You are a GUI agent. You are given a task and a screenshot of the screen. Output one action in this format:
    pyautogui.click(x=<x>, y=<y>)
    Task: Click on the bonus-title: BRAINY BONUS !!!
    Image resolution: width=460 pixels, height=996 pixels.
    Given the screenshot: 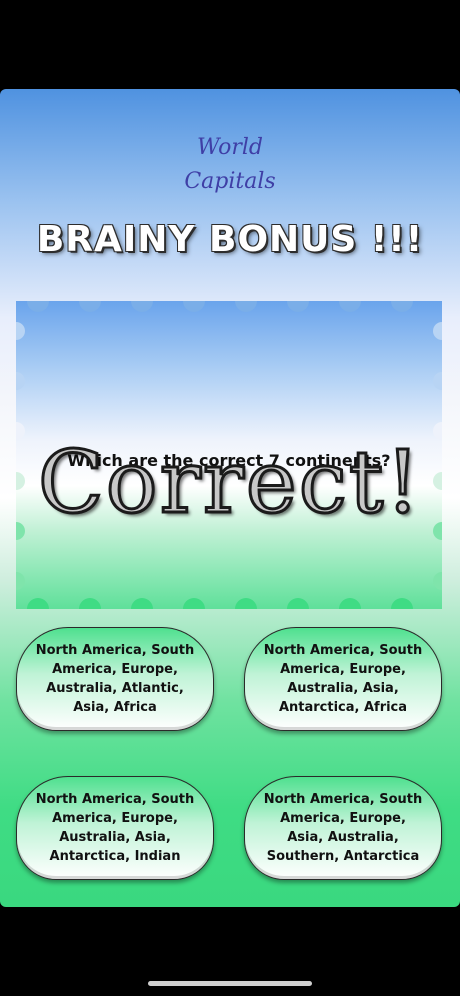 What is the action you would take?
    pyautogui.click(x=230, y=239)
    